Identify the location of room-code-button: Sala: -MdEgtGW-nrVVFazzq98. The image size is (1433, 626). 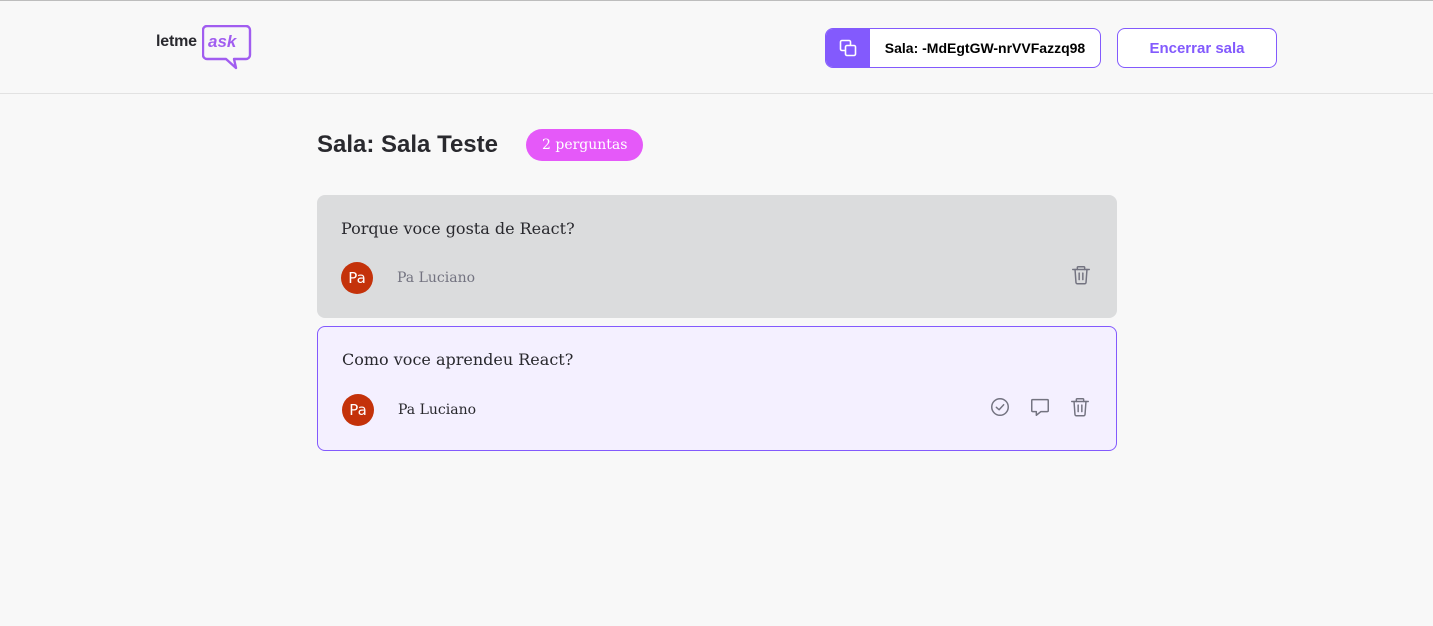
(963, 48).